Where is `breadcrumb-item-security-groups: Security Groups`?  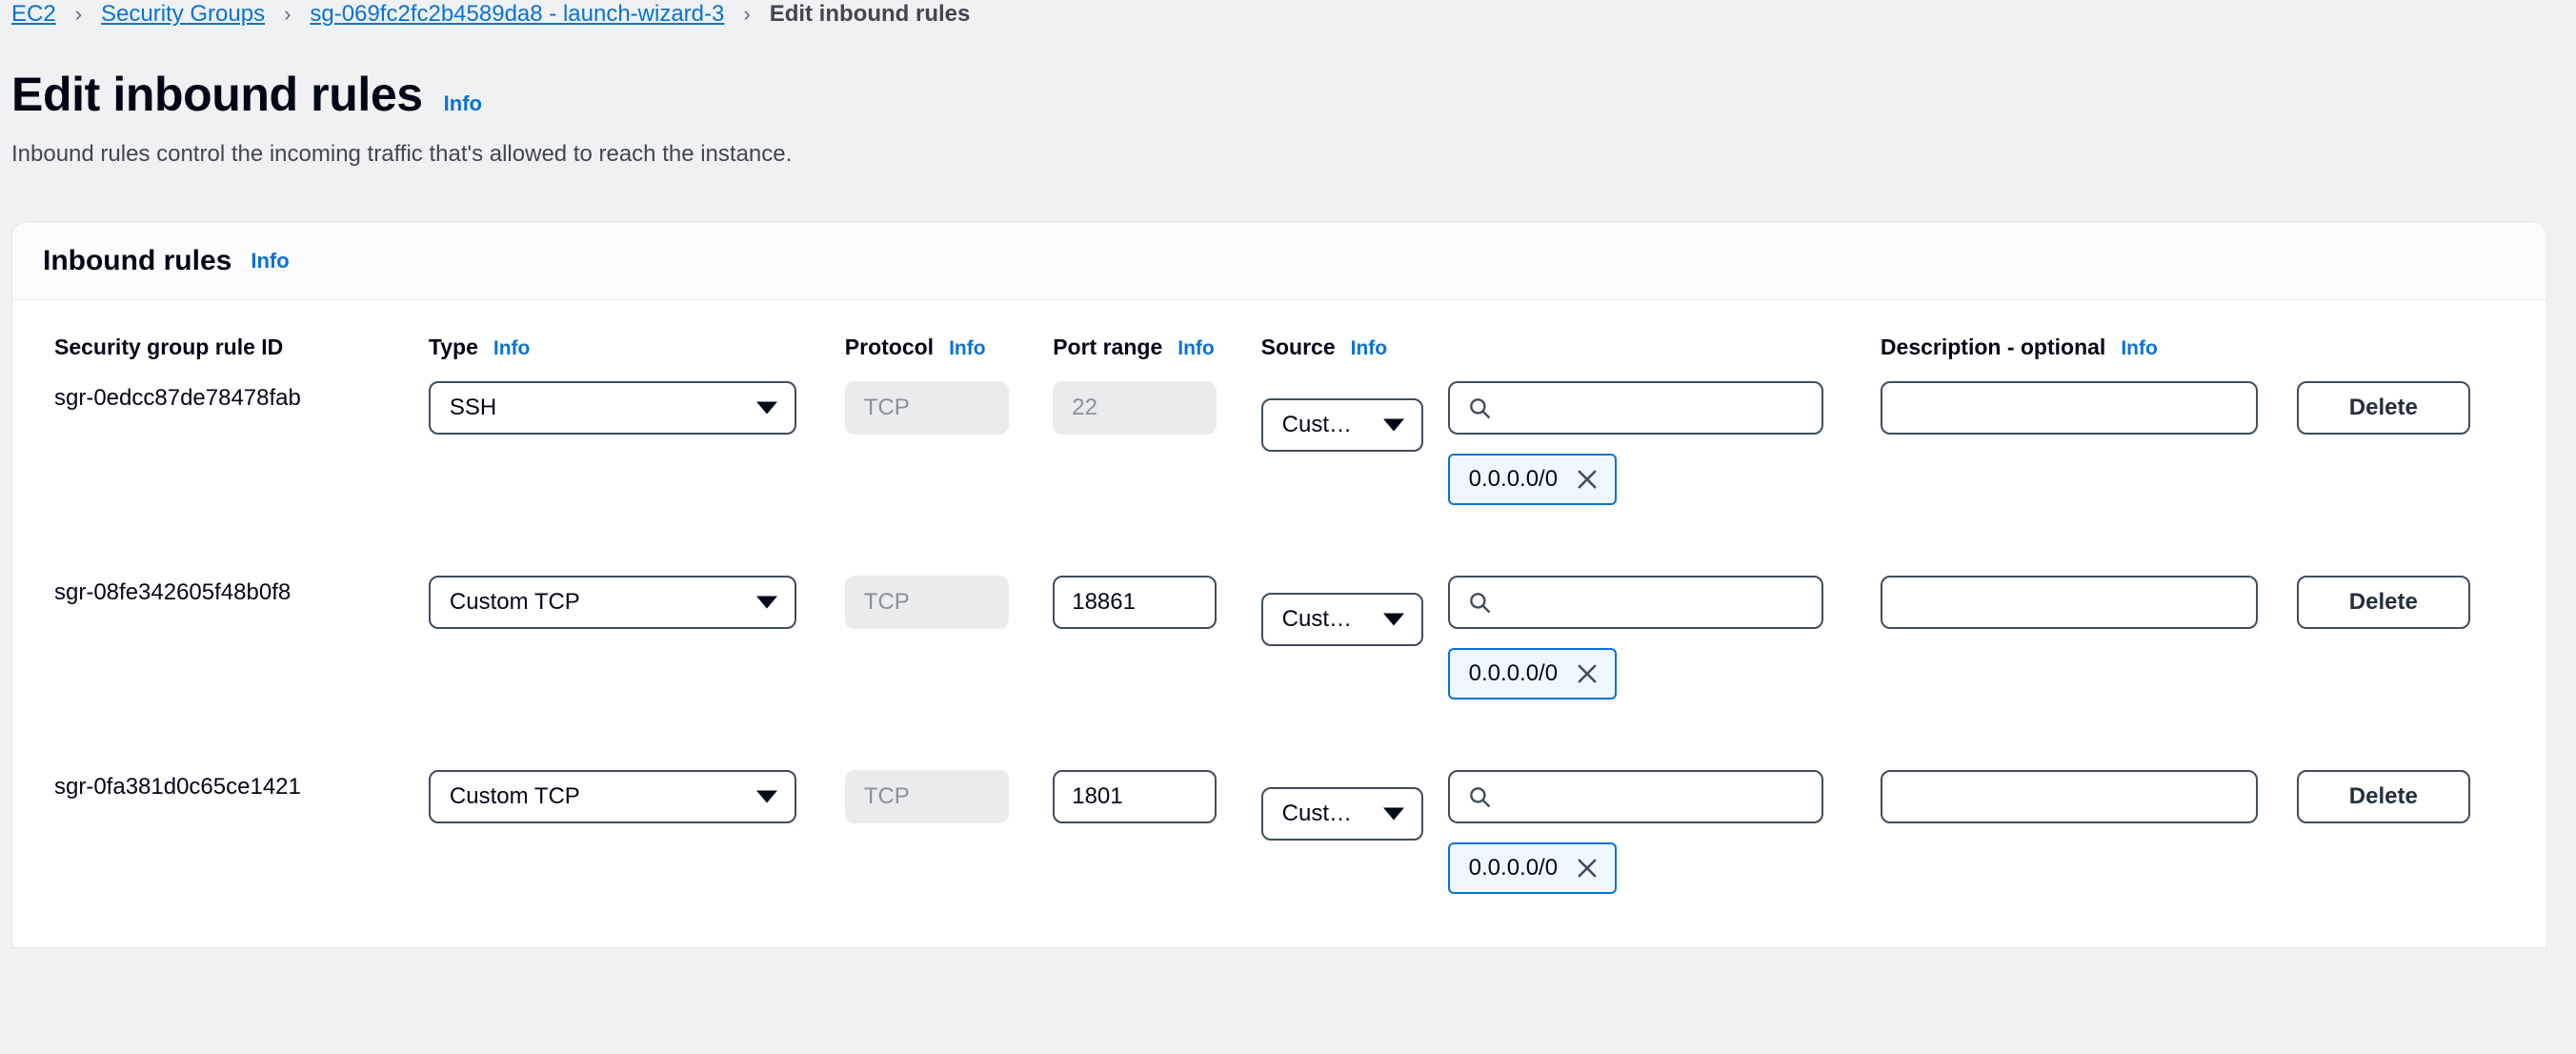 breadcrumb-item-security-groups: Security Groups is located at coordinates (183, 14).